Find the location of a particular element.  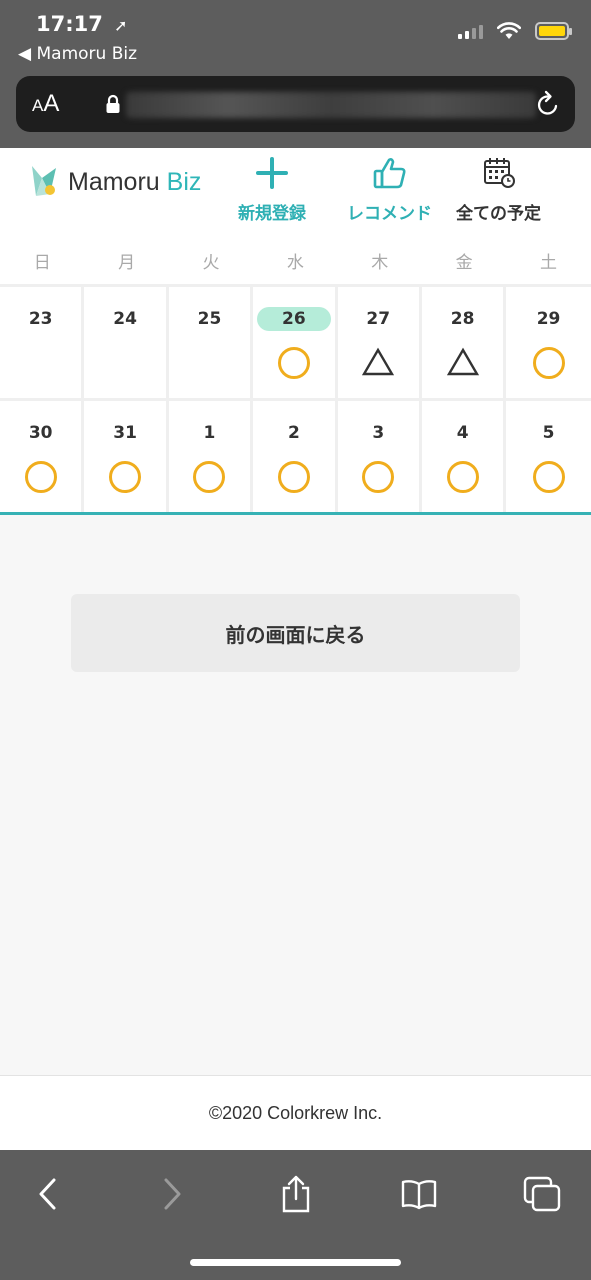

day-number: 31 is located at coordinates (125, 433).